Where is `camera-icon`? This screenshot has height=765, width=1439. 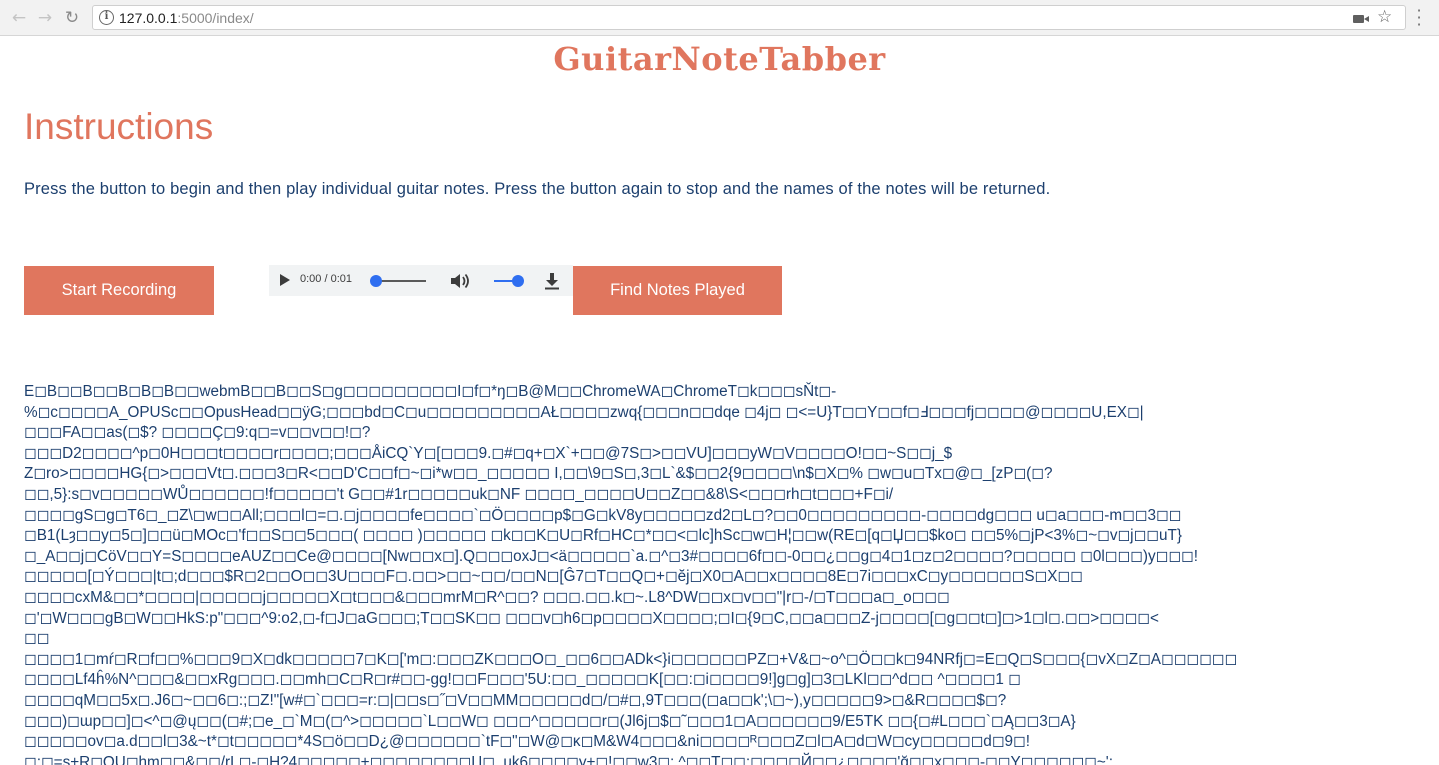
camera-icon is located at coordinates (1361, 19).